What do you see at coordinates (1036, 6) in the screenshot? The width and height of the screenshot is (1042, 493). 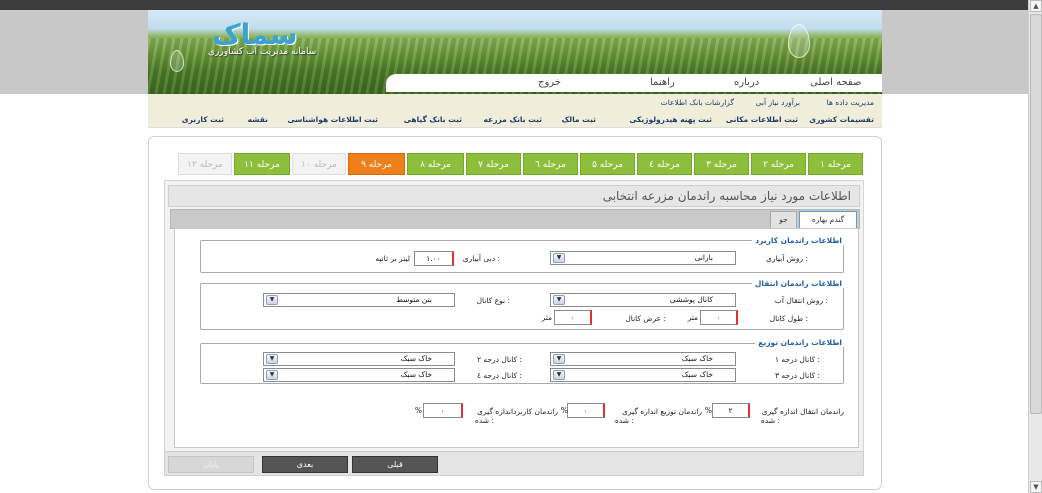 I see `scroll-up-arrow-icon: ▲` at bounding box center [1036, 6].